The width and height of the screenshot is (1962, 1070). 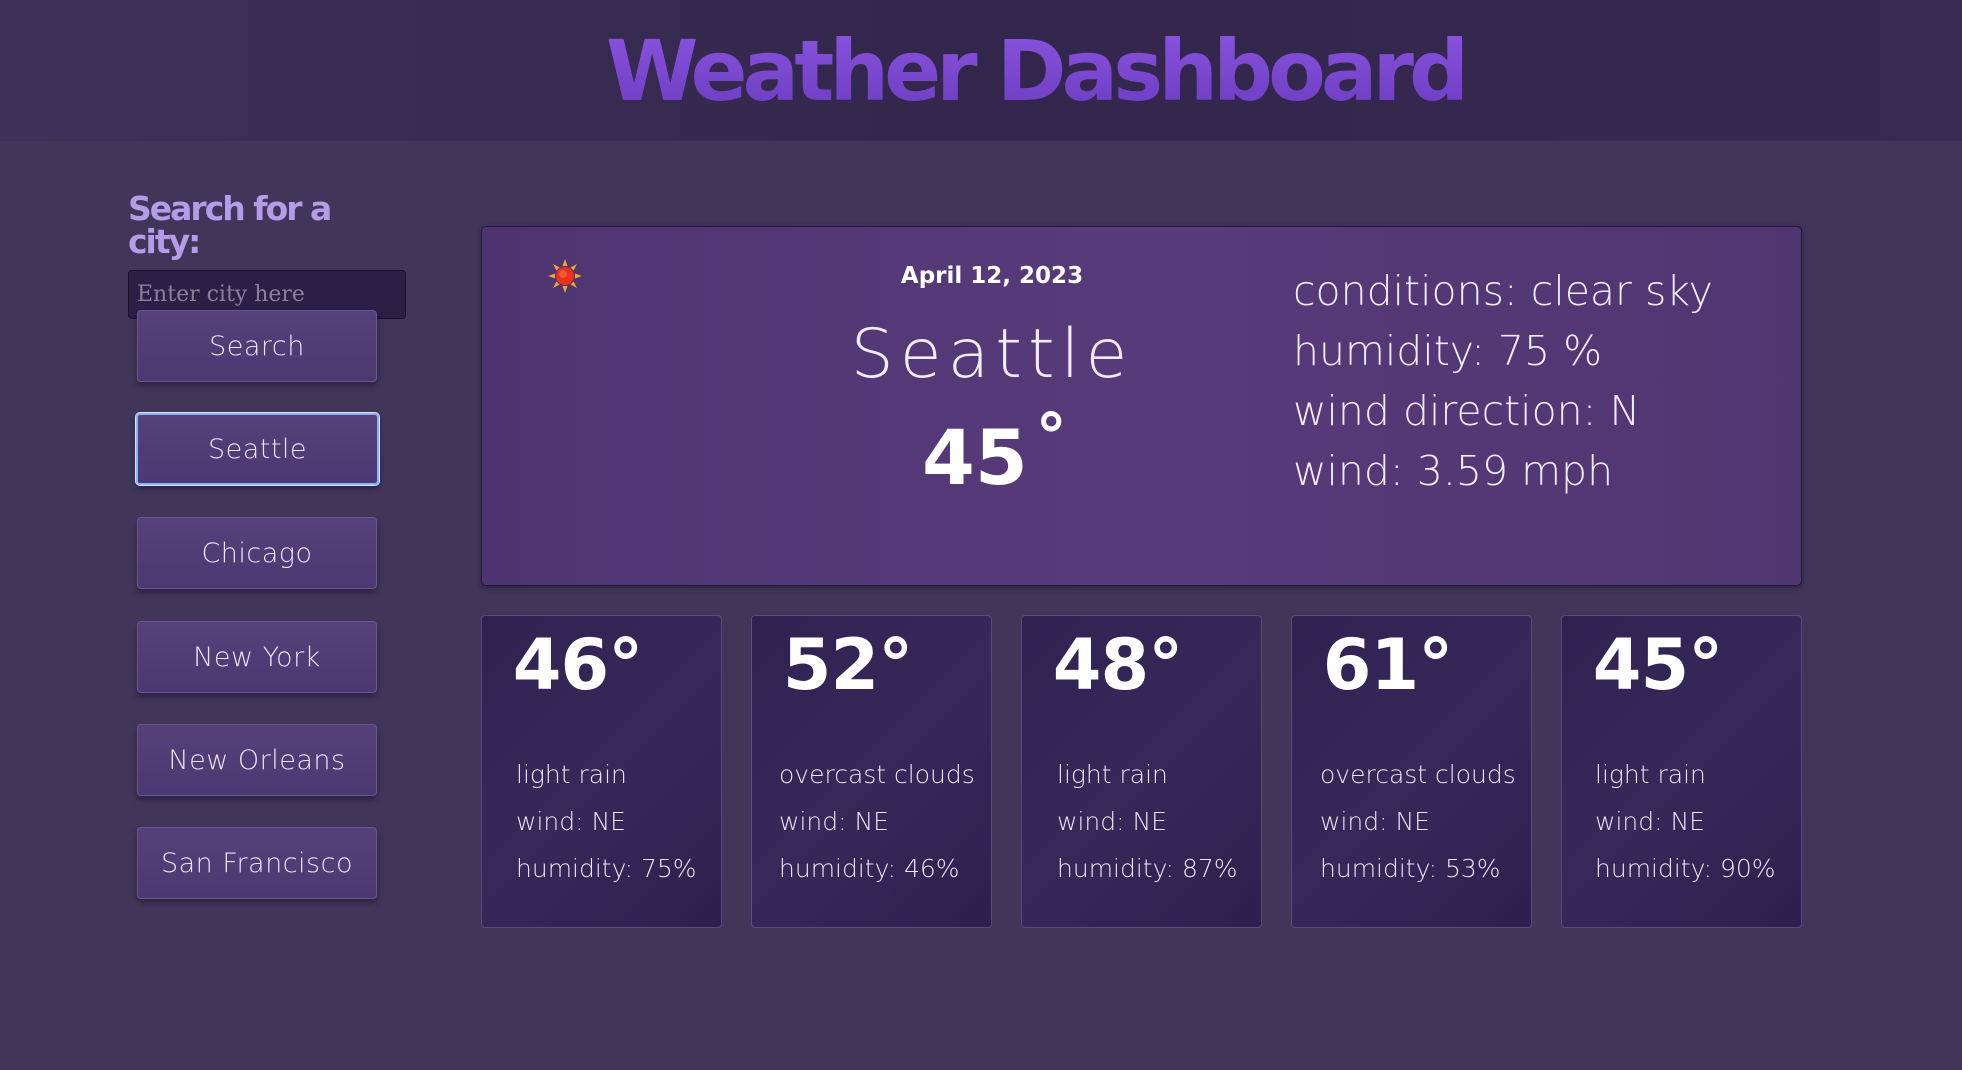 What do you see at coordinates (1657, 665) in the screenshot?
I see `forecast-temp: 45°` at bounding box center [1657, 665].